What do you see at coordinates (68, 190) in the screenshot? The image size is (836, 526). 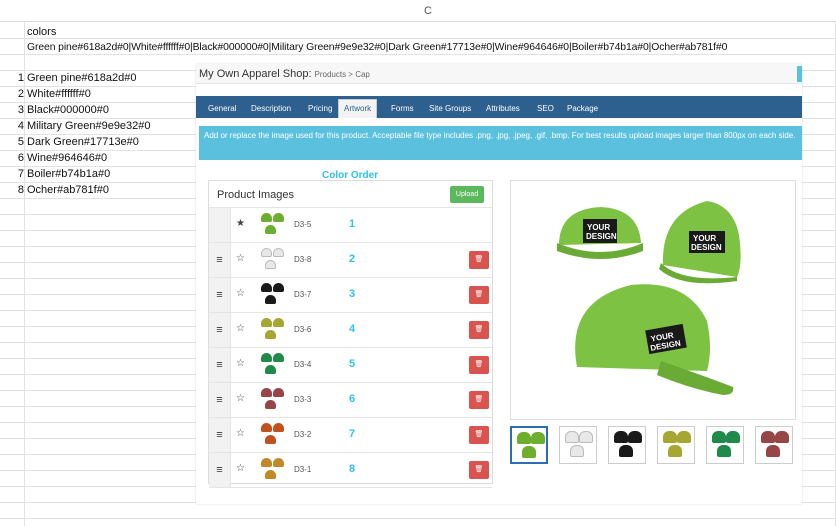 I see `color-cell: Ocher#ab781f#0` at bounding box center [68, 190].